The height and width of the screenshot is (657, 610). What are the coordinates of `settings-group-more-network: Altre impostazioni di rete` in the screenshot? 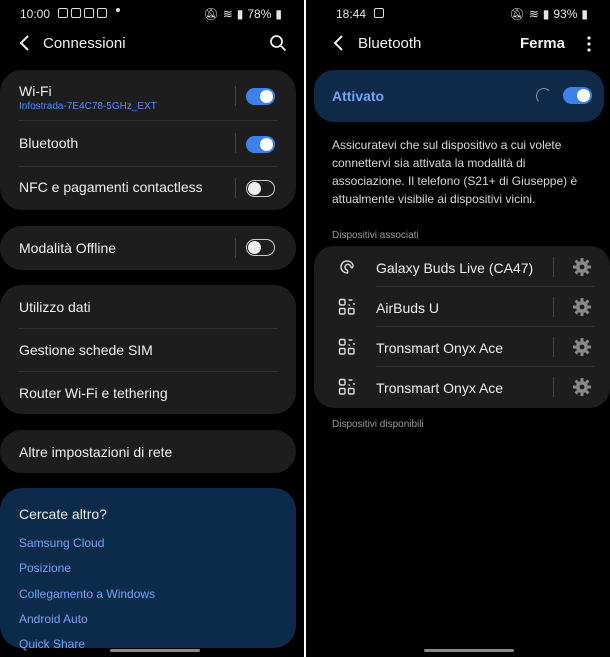 It's located at (148, 451).